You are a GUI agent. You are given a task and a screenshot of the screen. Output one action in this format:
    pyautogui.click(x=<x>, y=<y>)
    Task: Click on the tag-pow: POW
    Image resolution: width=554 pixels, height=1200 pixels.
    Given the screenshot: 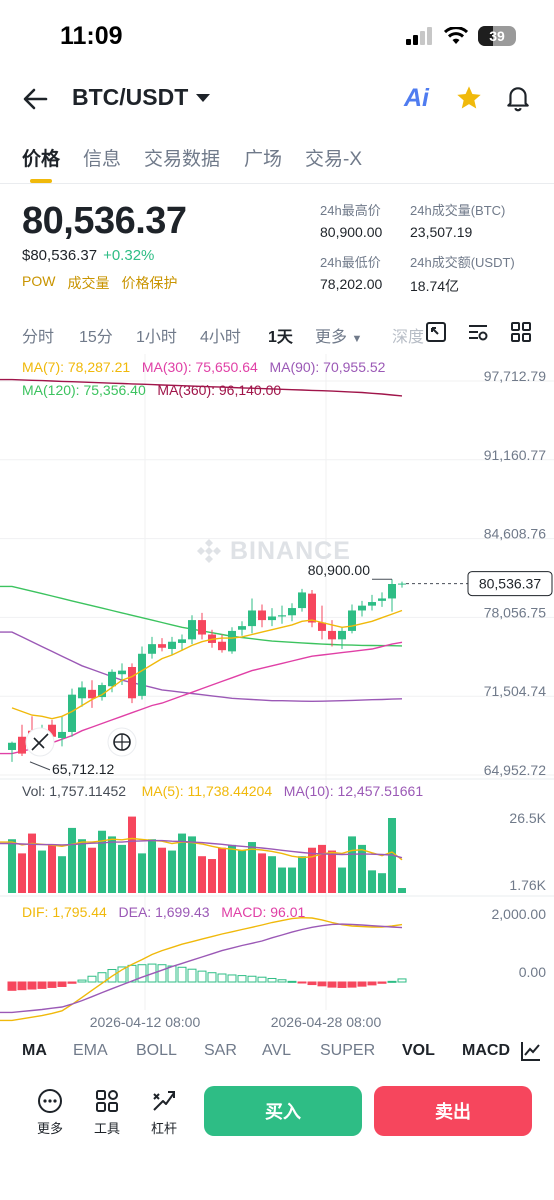 What is the action you would take?
    pyautogui.click(x=38, y=283)
    